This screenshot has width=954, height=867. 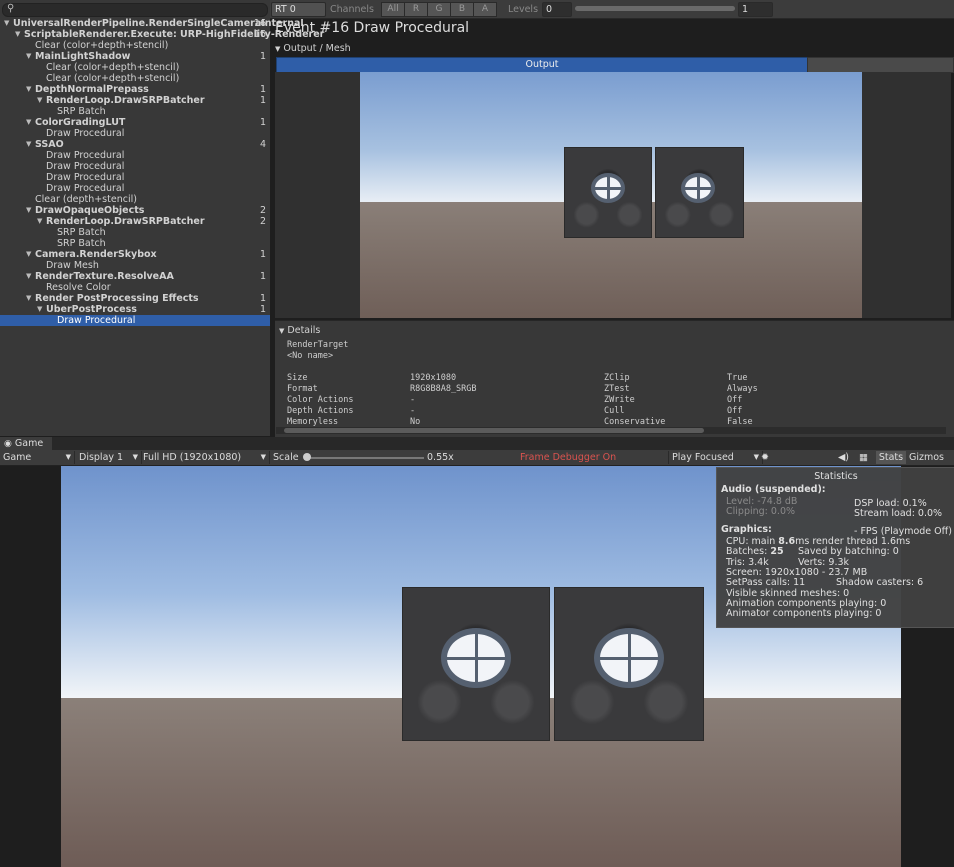 I want to click on tree-row: ▼ ColorGradingLUT 1, so click(x=135, y=122).